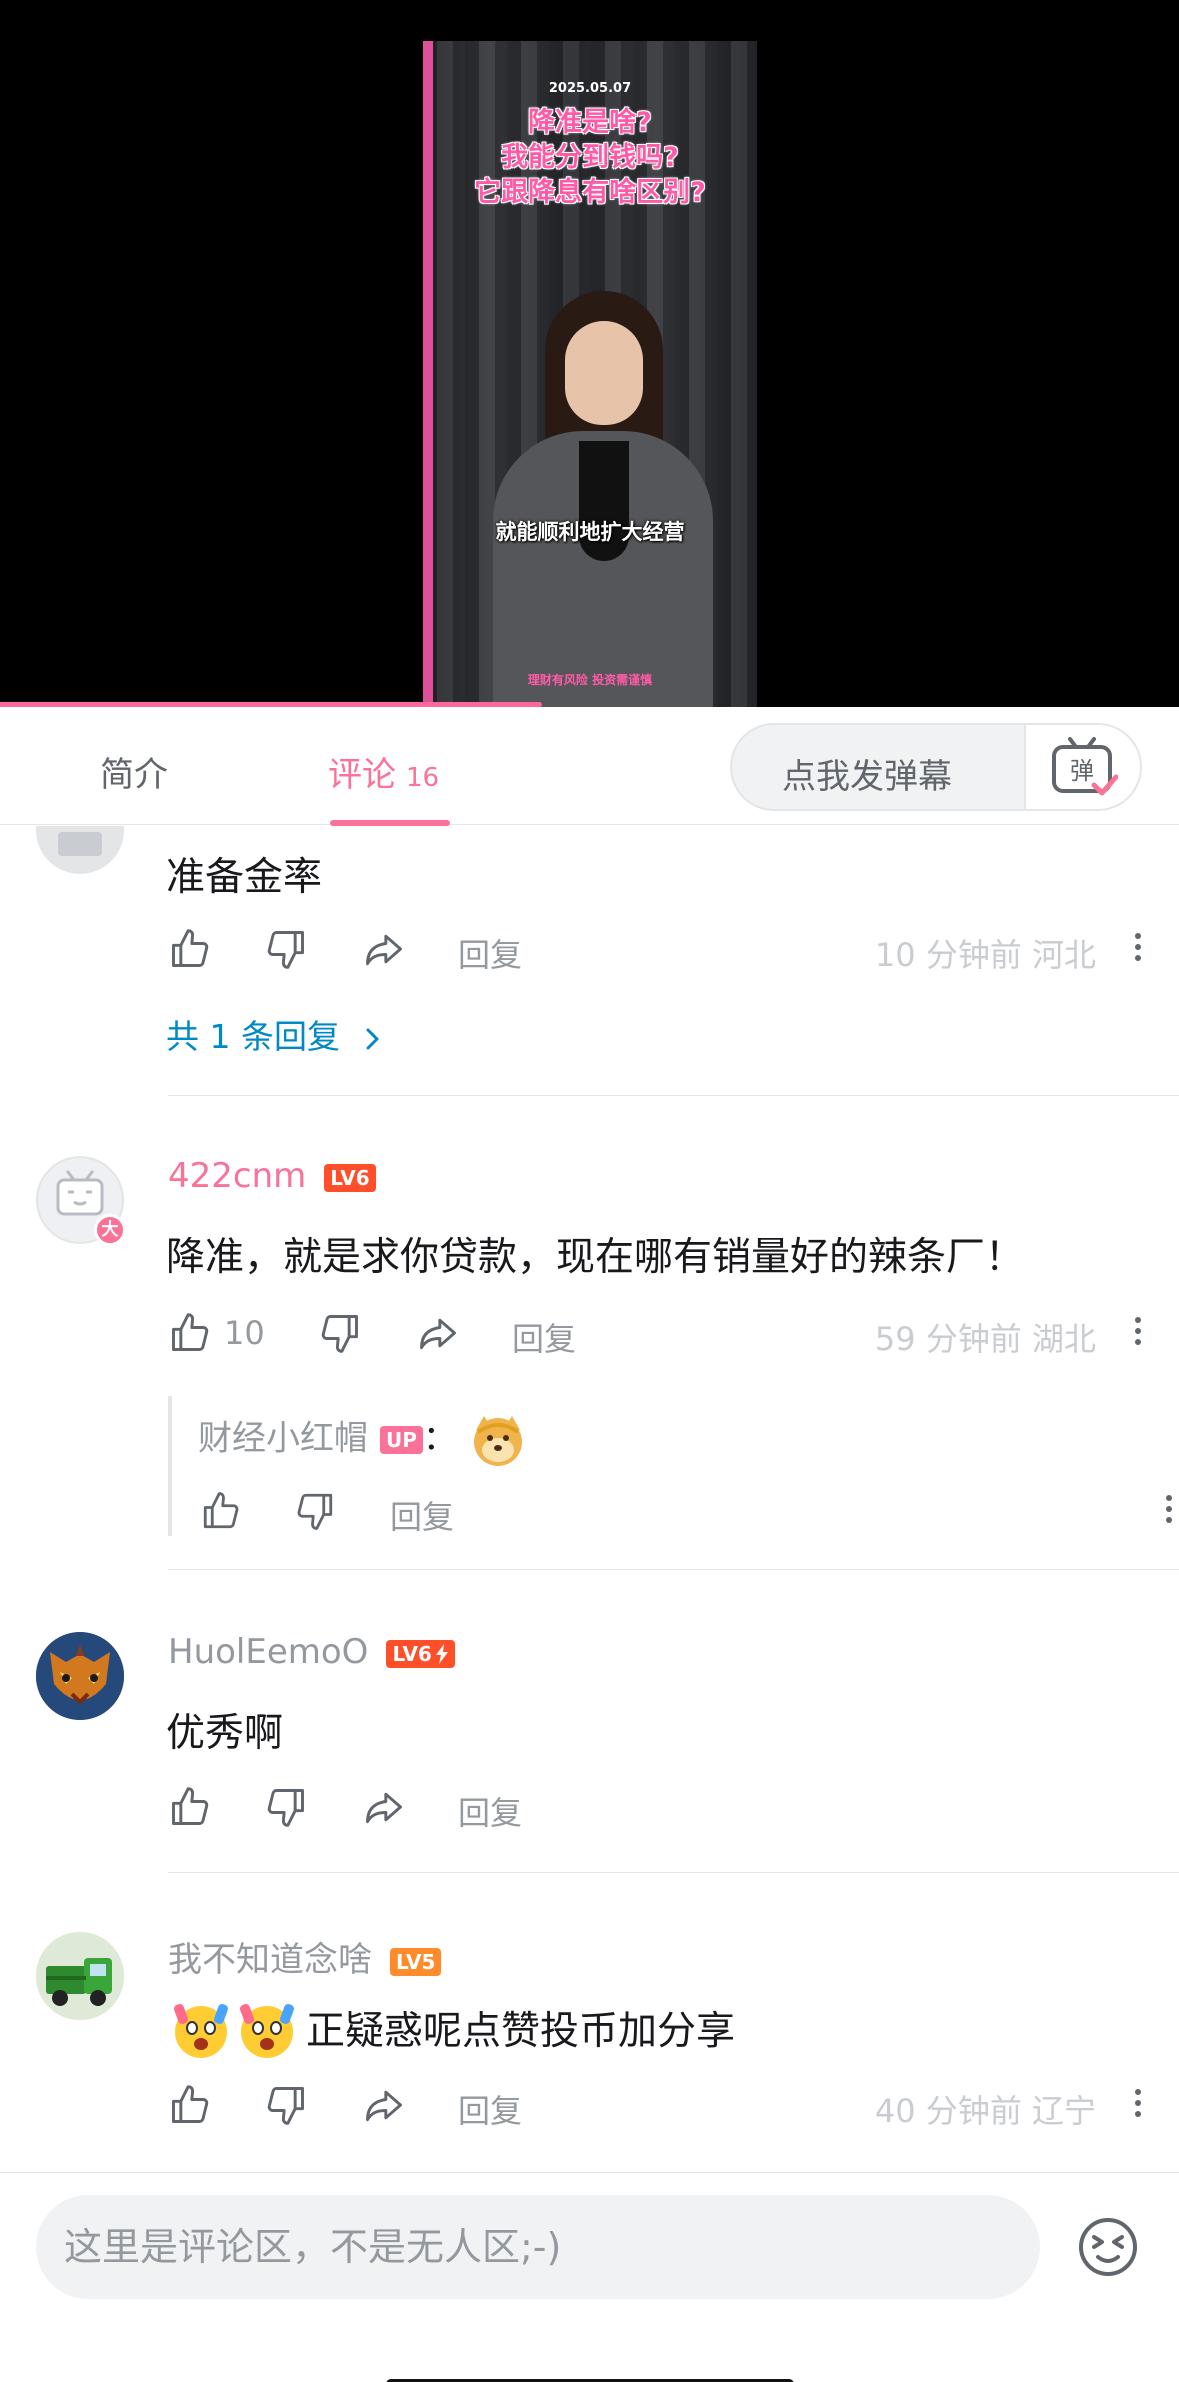  Describe the element at coordinates (401, 1440) in the screenshot. I see `up-badge: UP` at that location.